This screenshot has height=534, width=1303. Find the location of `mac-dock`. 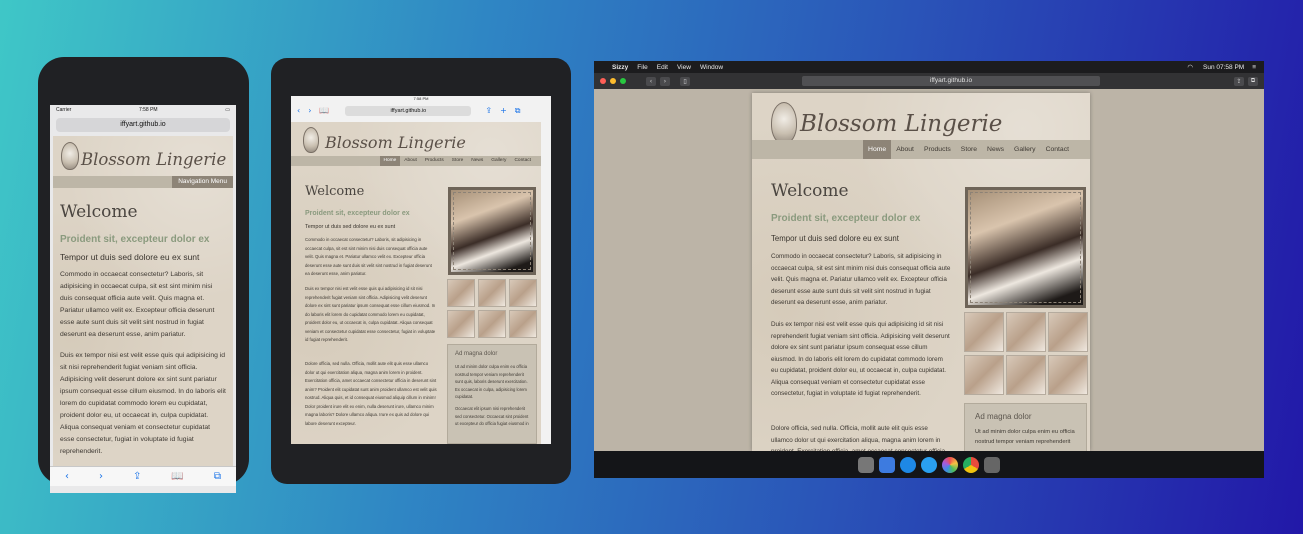

mac-dock is located at coordinates (929, 464).